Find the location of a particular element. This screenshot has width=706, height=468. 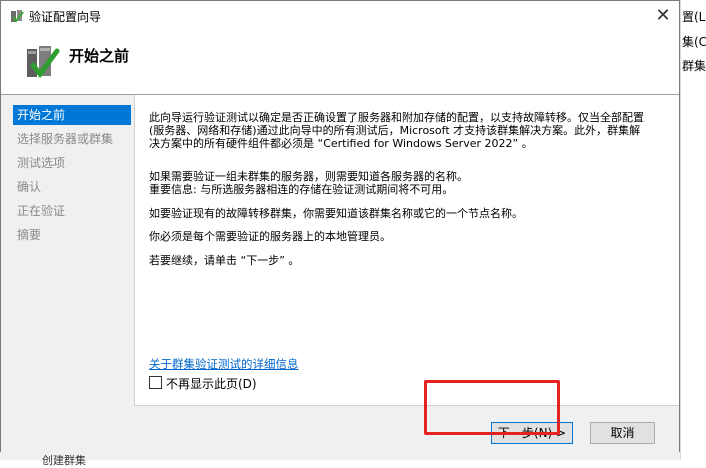

background-menu-item: 置(L) is located at coordinates (694, 16).